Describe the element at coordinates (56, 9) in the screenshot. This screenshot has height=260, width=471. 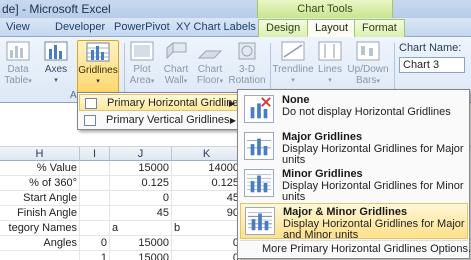
I see `window-title: de] - Microsoft Excel` at that location.